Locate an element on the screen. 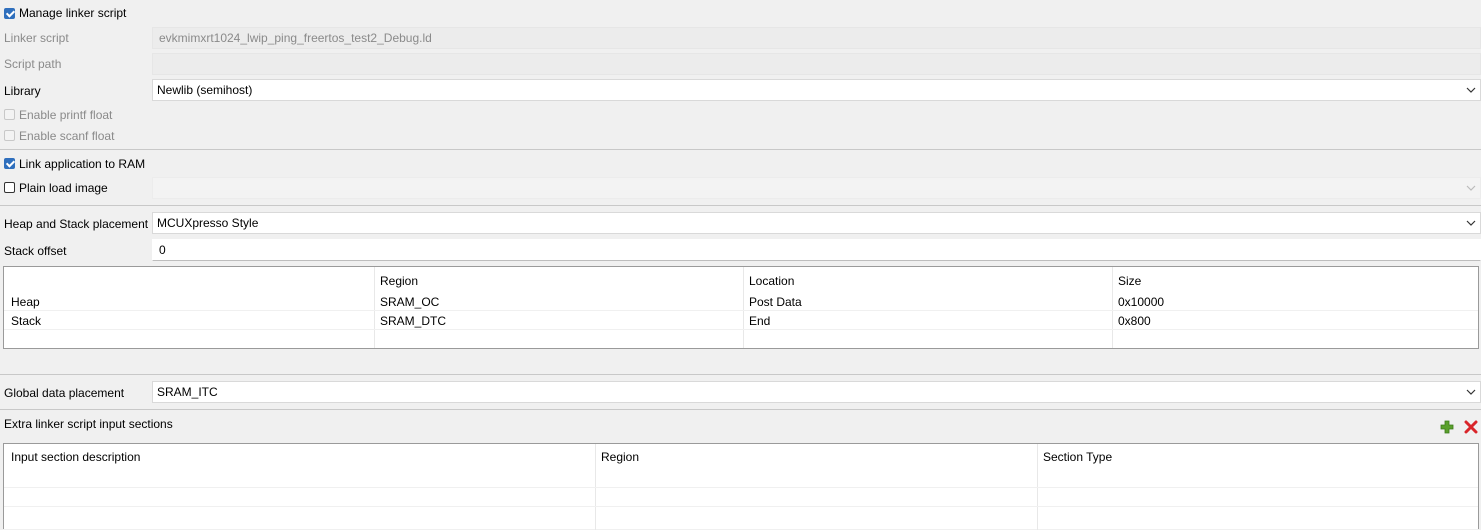 The height and width of the screenshot is (530, 1481). library-selected-value: Newlib (semihost) is located at coordinates (205, 90).